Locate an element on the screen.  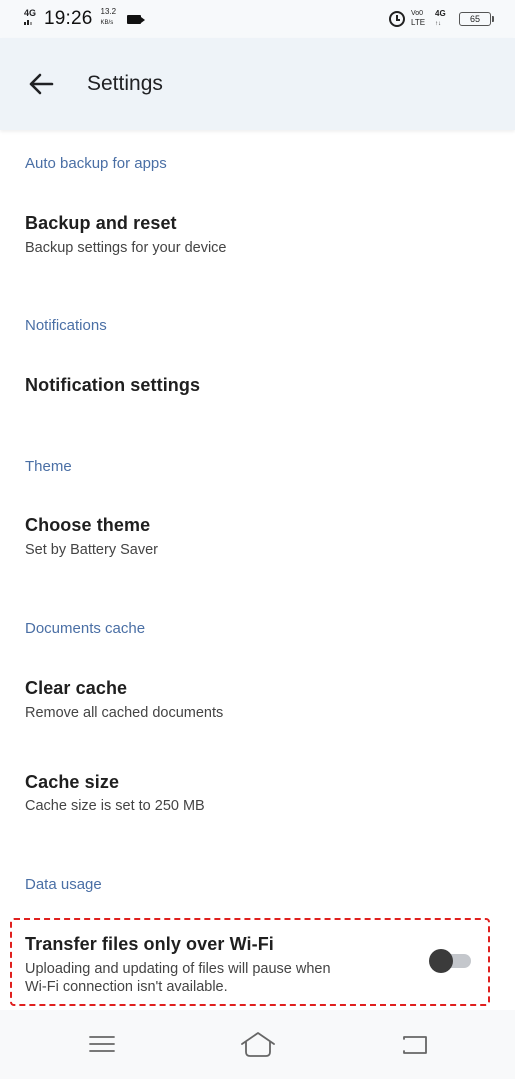
wifi-only-toggle is located at coordinates (451, 960).